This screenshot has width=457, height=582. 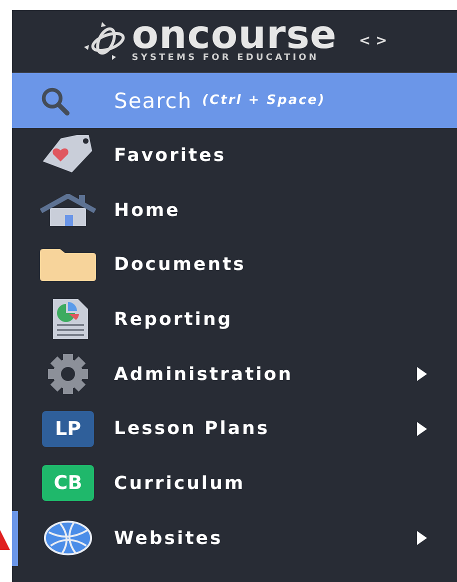 I want to click on menu-item: Reporting, so click(x=234, y=319).